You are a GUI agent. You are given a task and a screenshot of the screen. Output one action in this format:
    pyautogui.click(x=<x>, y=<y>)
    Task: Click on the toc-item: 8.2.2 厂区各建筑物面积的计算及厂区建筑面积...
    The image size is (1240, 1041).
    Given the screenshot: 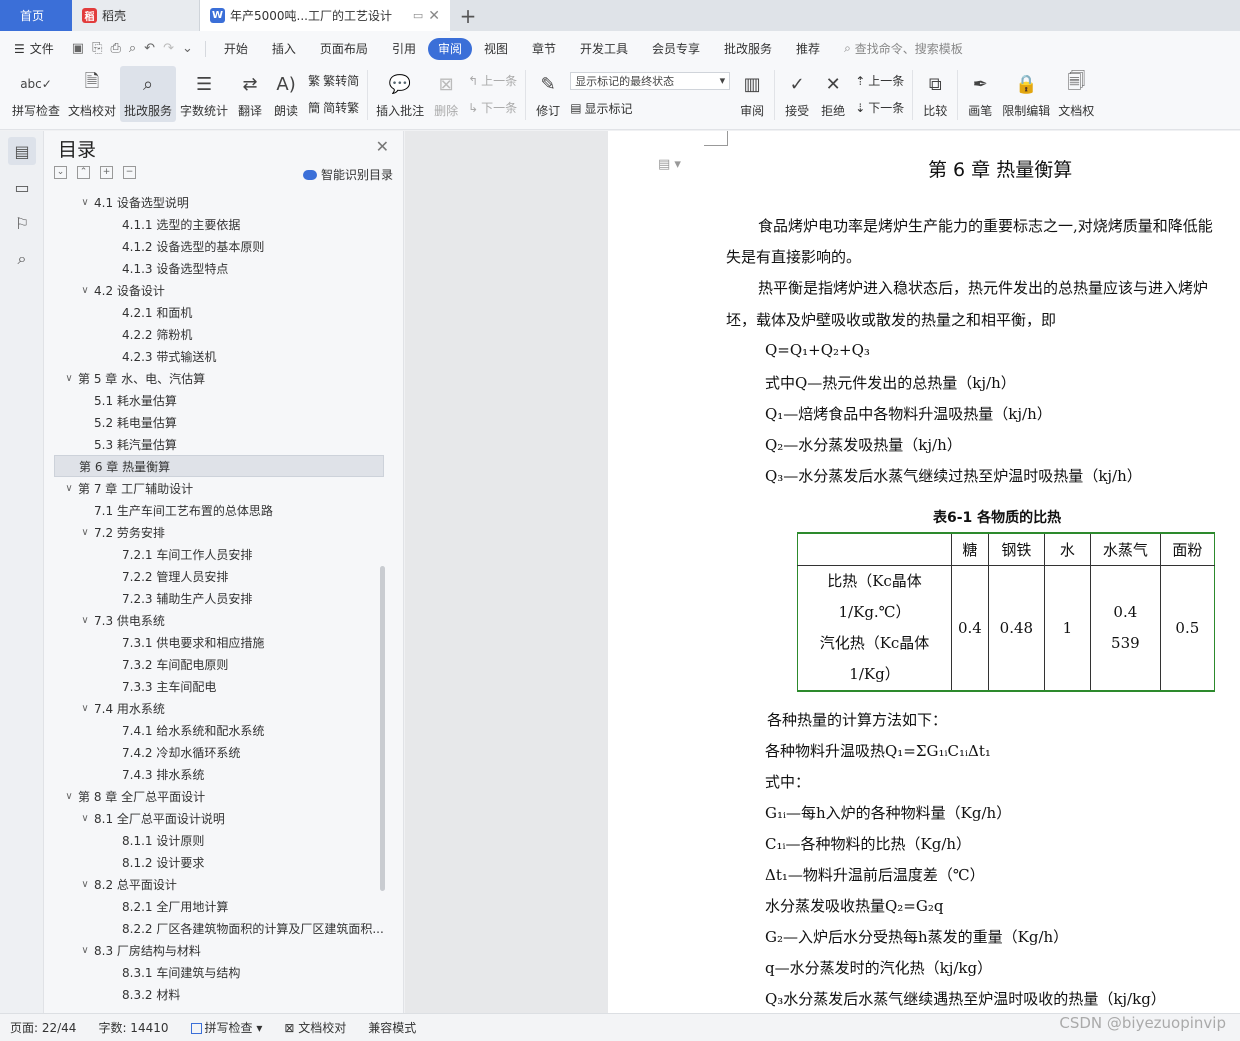 What is the action you would take?
    pyautogui.click(x=219, y=928)
    